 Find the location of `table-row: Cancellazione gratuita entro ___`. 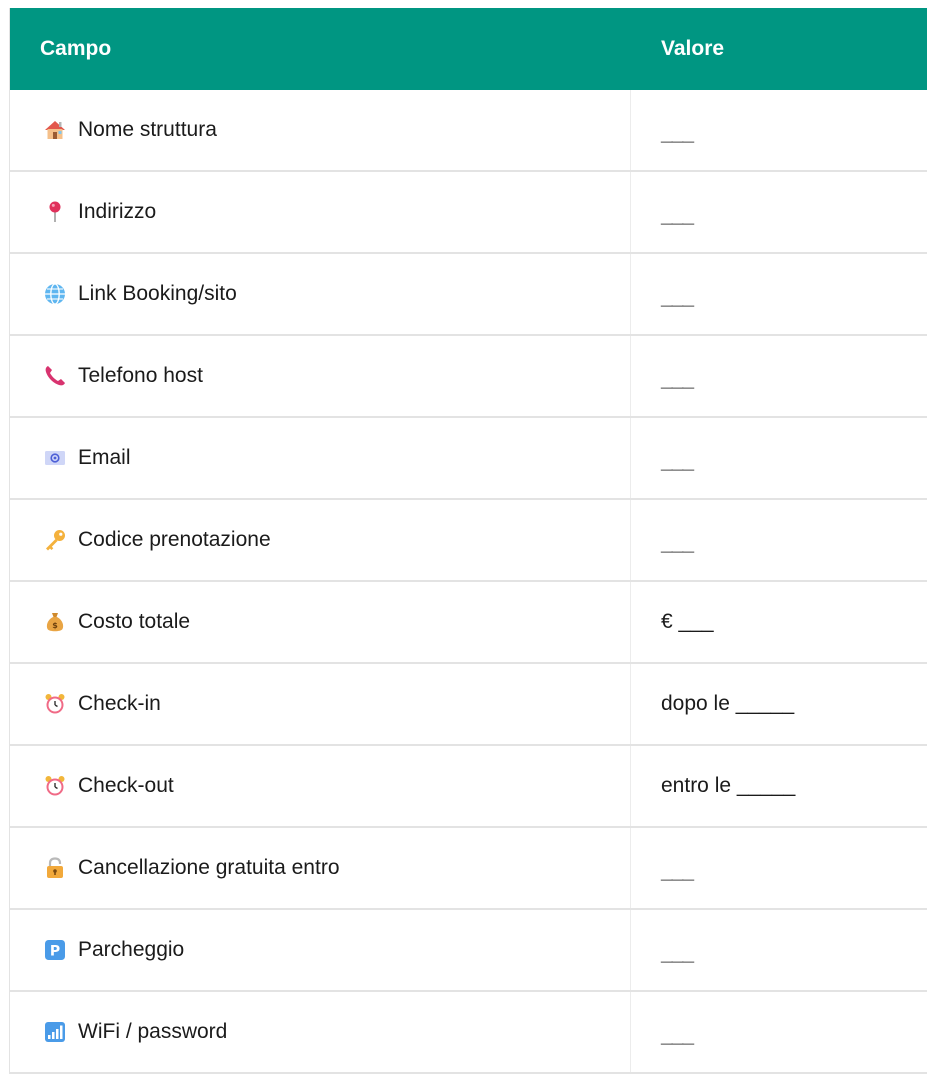

table-row: Cancellazione gratuita entro ___ is located at coordinates (468, 869).